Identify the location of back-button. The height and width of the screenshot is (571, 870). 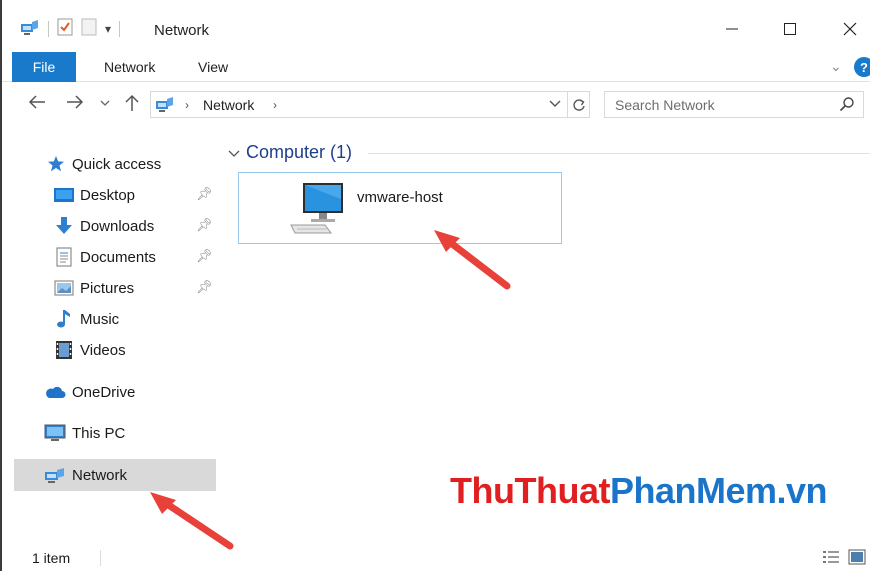
(37, 104).